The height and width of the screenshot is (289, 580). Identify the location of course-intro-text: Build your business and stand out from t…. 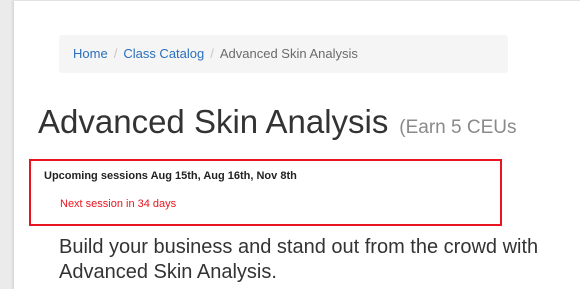
(299, 259).